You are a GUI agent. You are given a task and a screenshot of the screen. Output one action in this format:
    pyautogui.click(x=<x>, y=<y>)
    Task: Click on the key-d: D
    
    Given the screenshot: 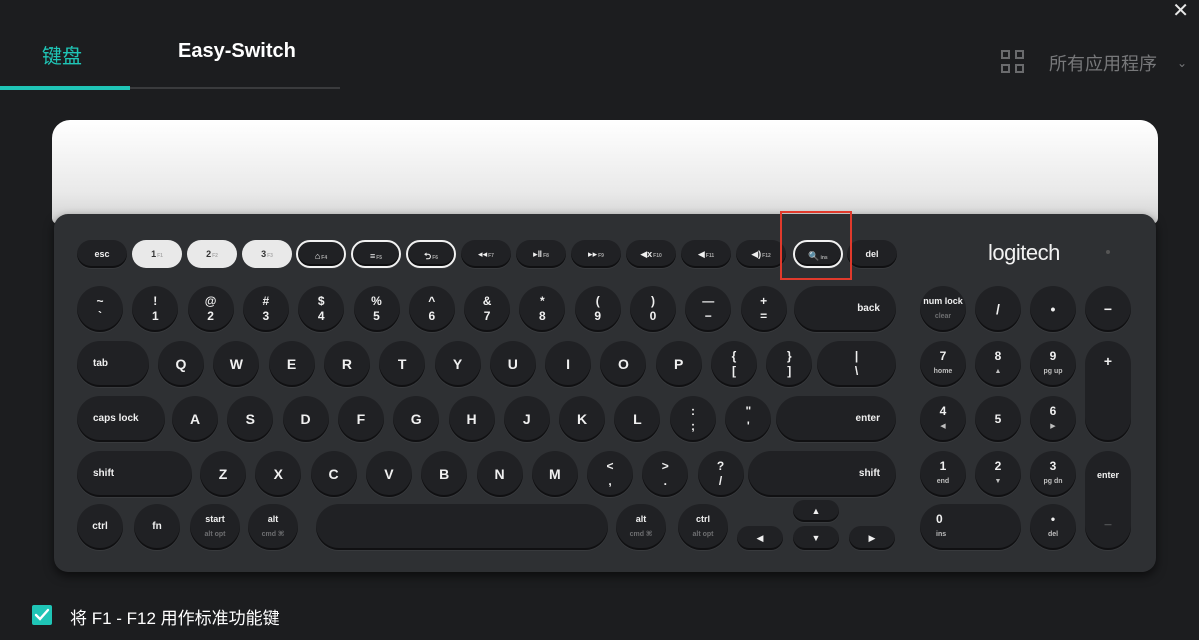 What is the action you would take?
    pyautogui.click(x=305, y=419)
    